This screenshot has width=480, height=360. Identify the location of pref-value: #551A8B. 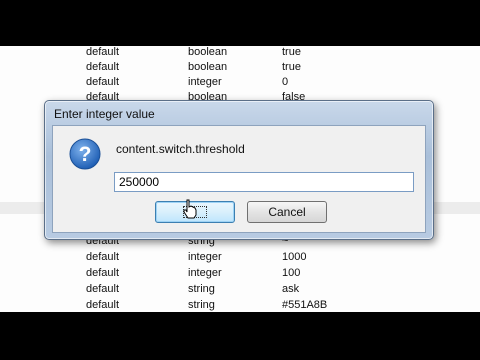
(305, 305).